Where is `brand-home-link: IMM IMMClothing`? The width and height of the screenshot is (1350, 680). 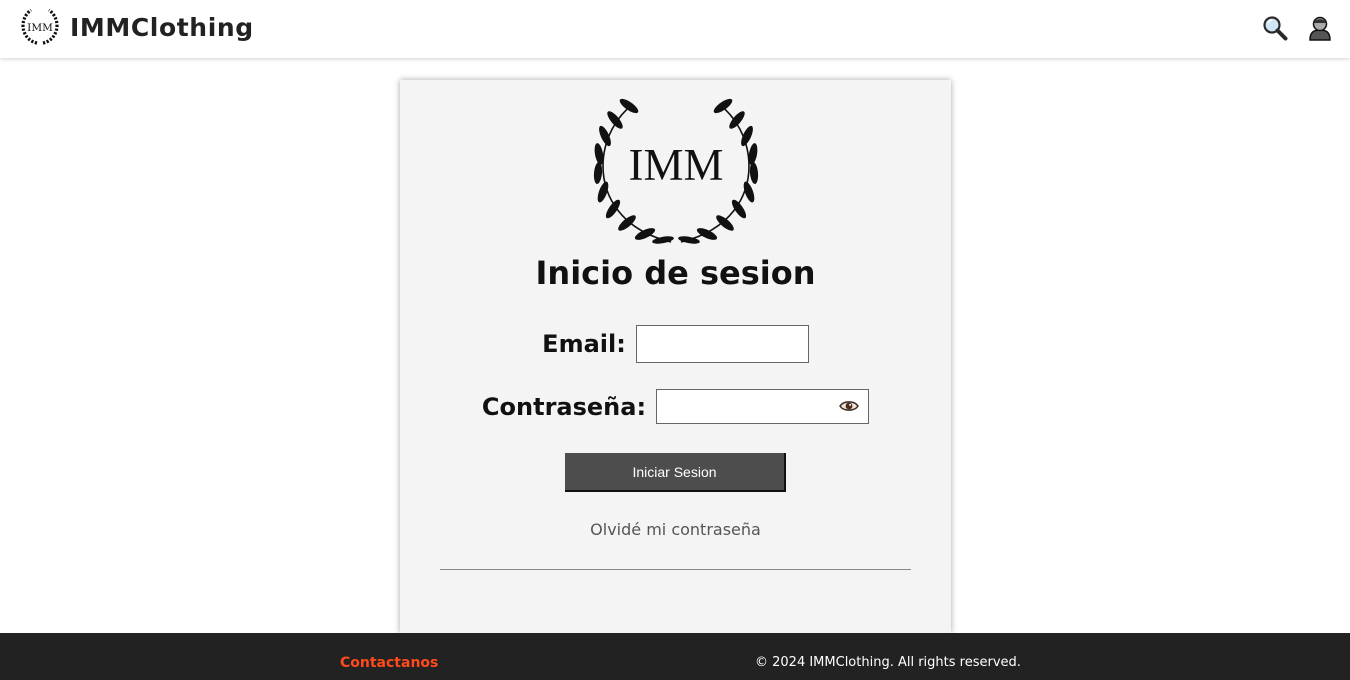 brand-home-link: IMM IMMClothing is located at coordinates (137, 27).